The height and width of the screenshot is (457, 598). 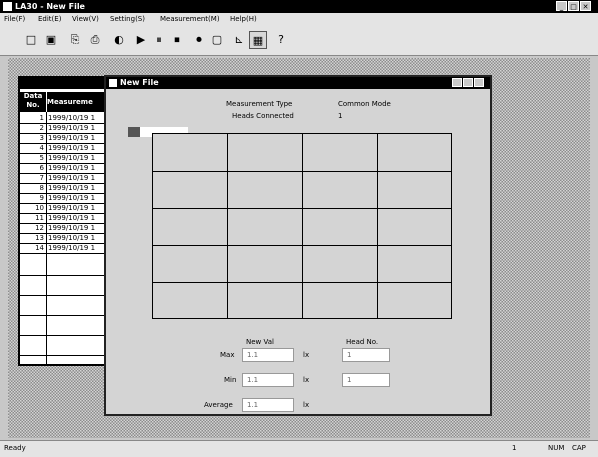 I want to click on average-label: Average, so click(x=218, y=405).